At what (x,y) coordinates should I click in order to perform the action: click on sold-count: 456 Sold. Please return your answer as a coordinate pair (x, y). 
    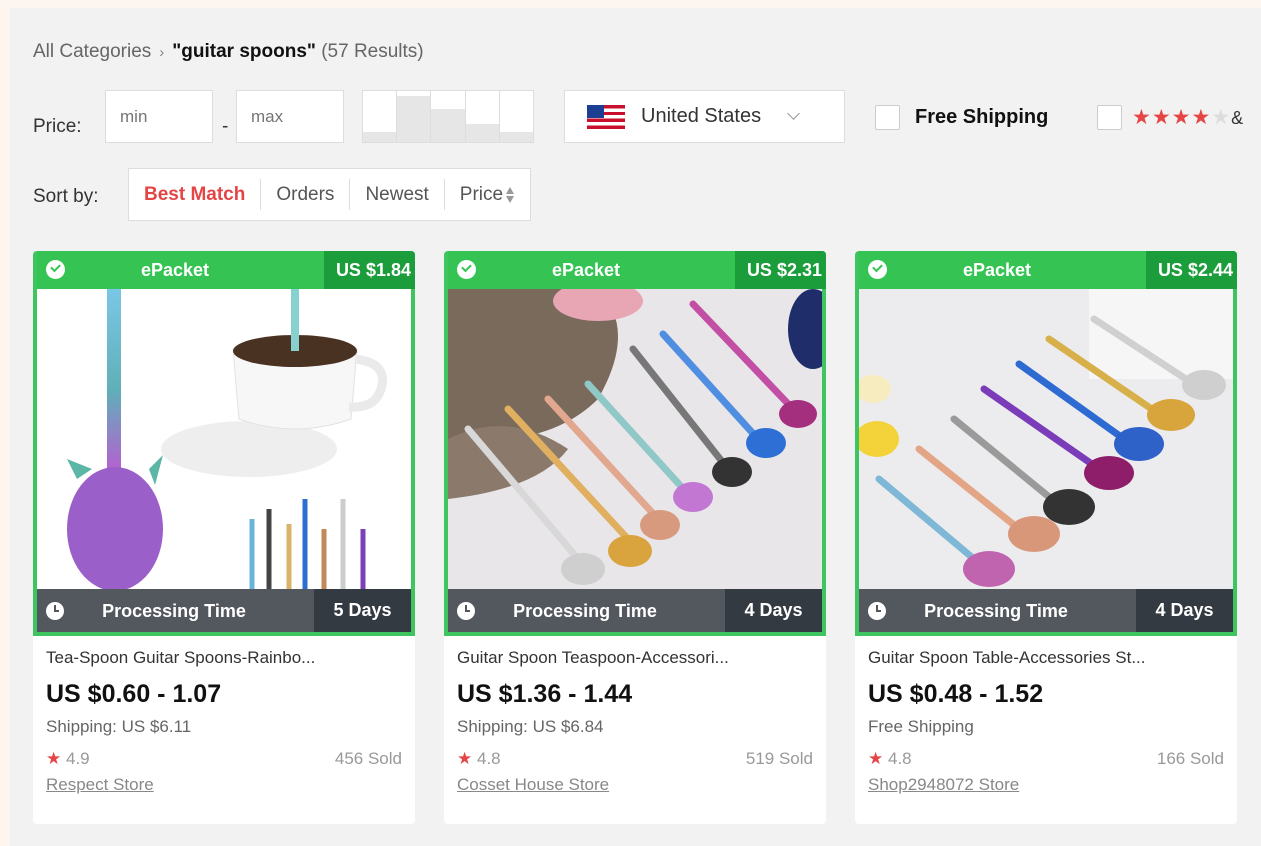
    Looking at the image, I should click on (368, 758).